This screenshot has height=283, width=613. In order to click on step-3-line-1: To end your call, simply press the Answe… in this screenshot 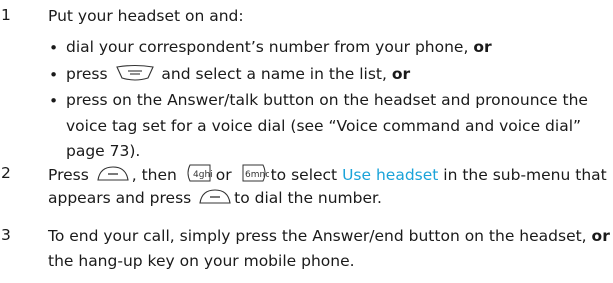, I will do `click(329, 236)`.